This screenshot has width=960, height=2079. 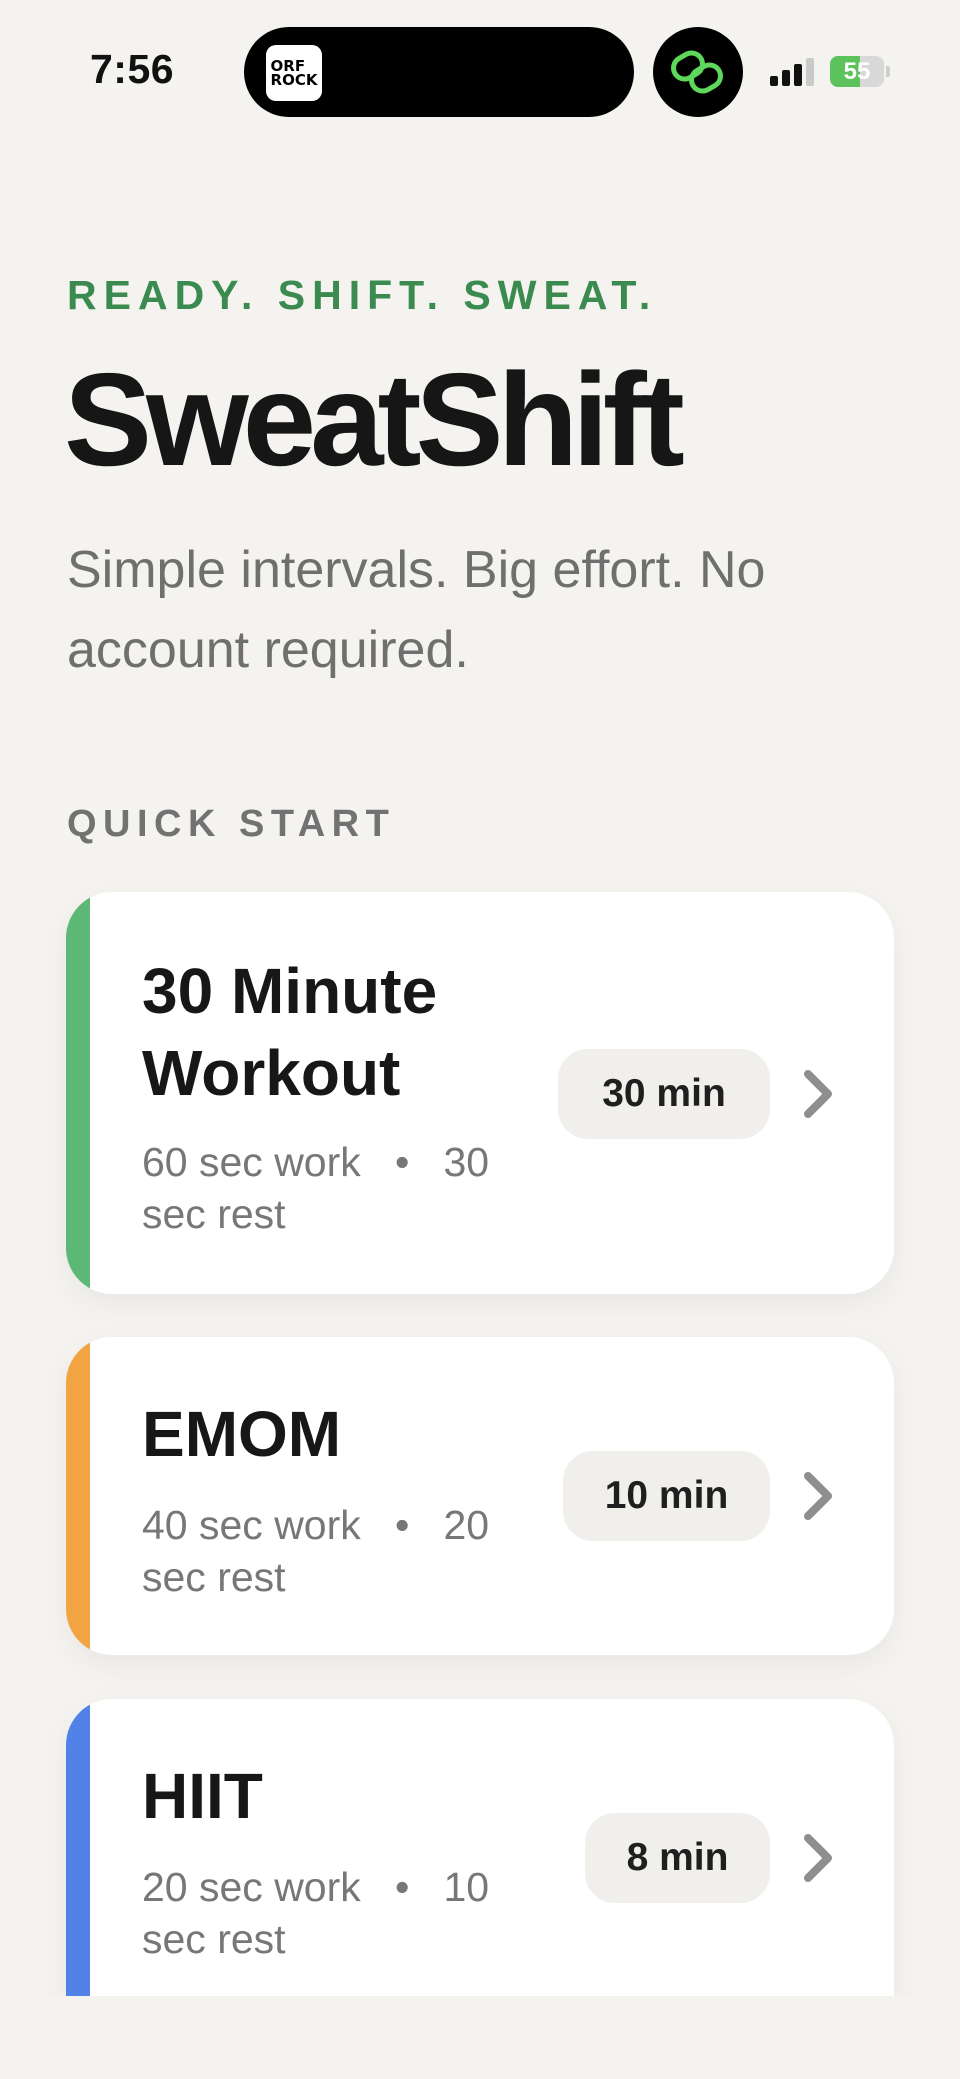 What do you see at coordinates (132, 69) in the screenshot?
I see `status-time: 7:56` at bounding box center [132, 69].